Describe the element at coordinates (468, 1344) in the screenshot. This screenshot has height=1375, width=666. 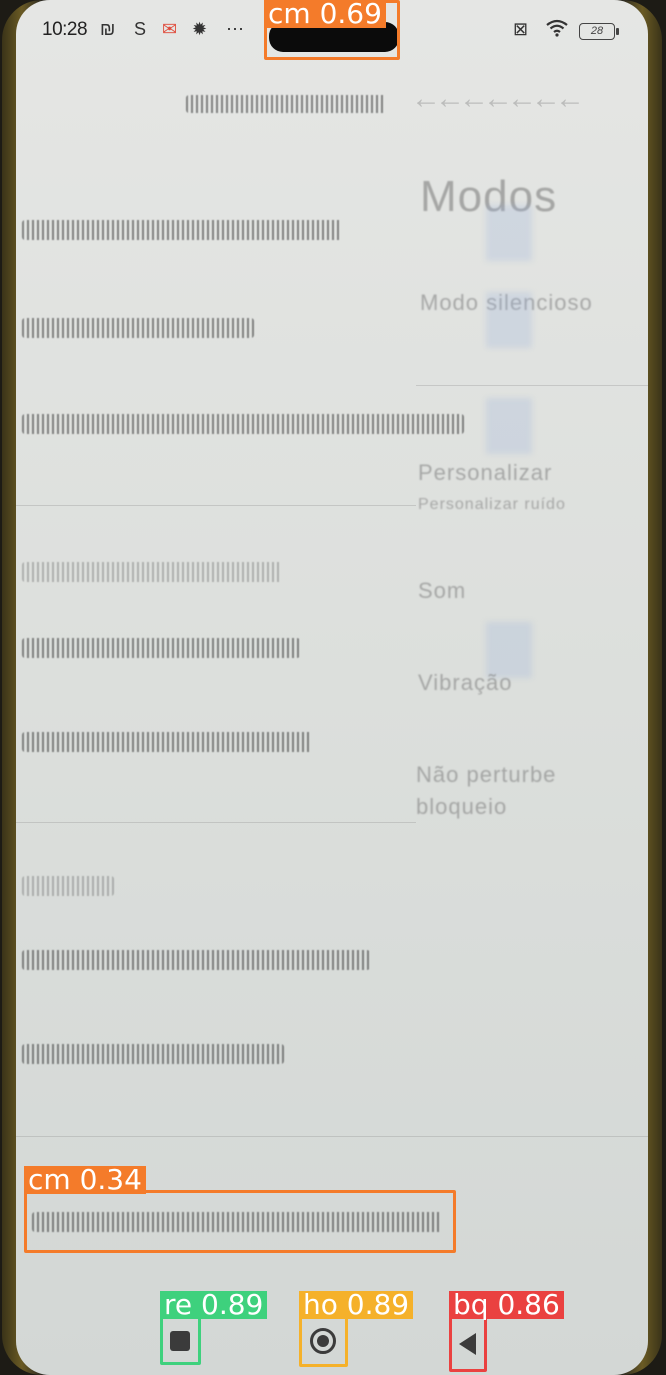
I see `detection-box-back` at that location.